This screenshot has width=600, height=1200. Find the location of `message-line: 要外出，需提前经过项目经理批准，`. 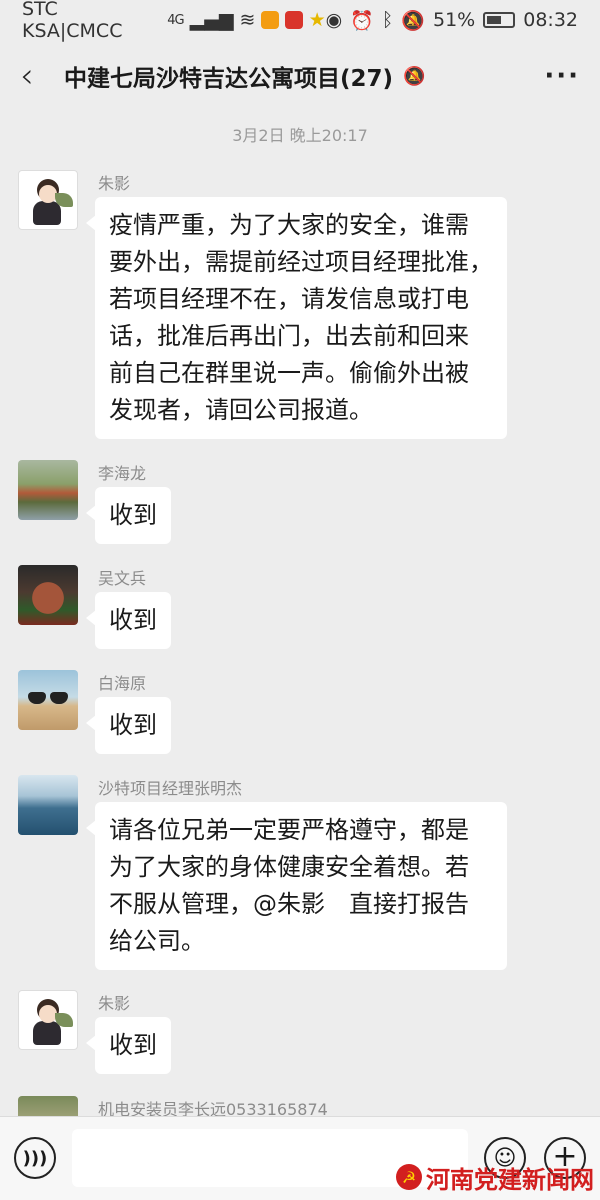

message-line: 要外出，需提前经过项目经理批准， is located at coordinates (301, 262).